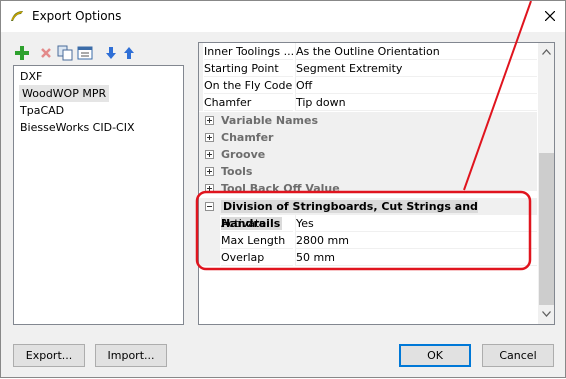  I want to click on property-row: Activate Yes, so click(368, 223).